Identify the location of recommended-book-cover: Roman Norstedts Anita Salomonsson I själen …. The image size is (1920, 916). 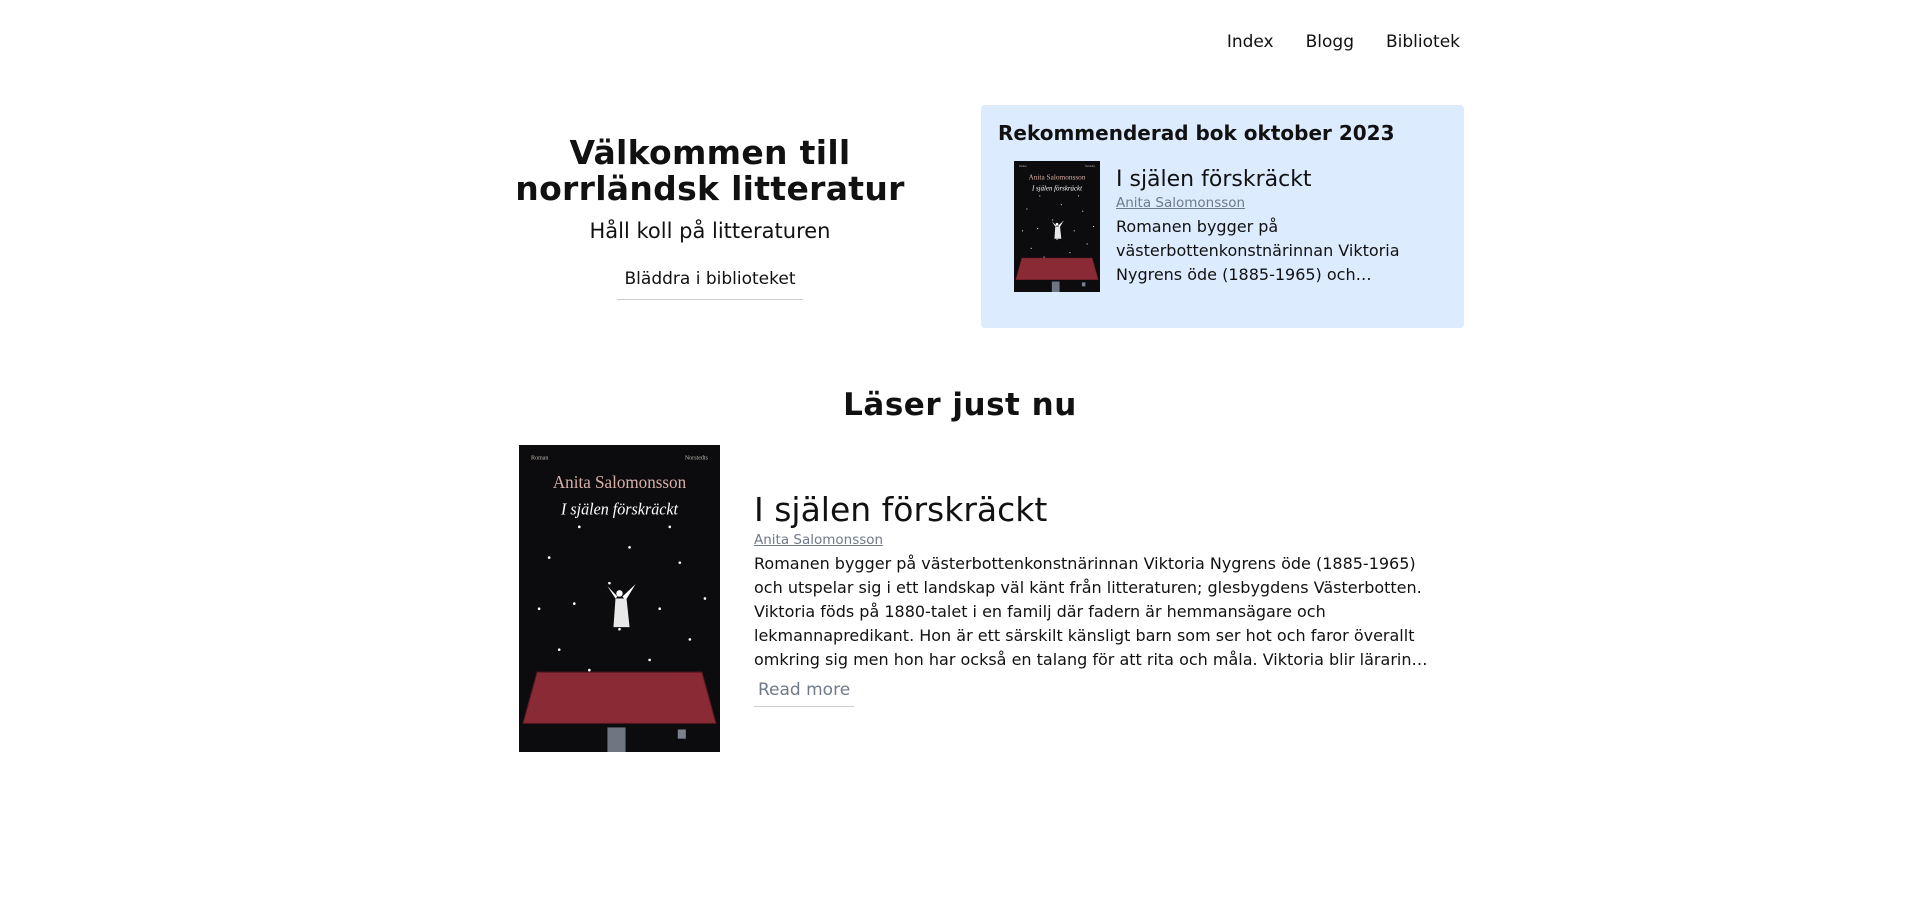
(1057, 226).